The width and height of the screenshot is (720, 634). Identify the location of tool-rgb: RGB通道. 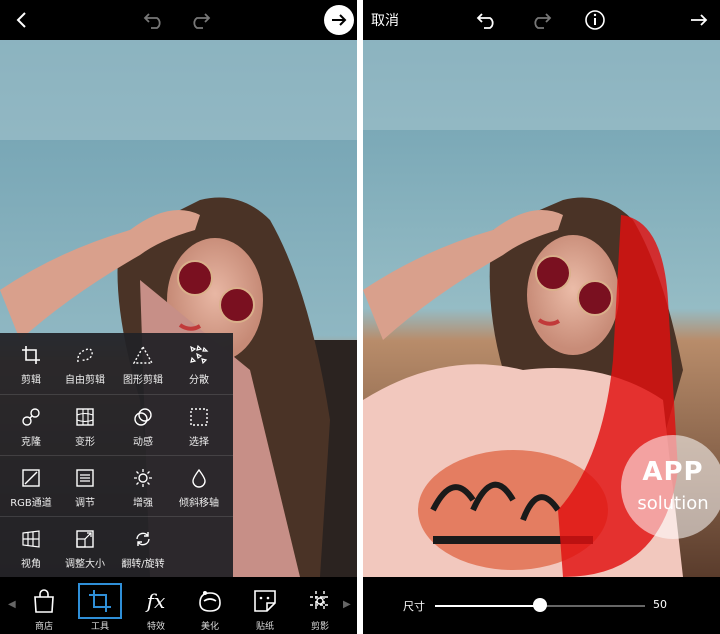
(31, 486).